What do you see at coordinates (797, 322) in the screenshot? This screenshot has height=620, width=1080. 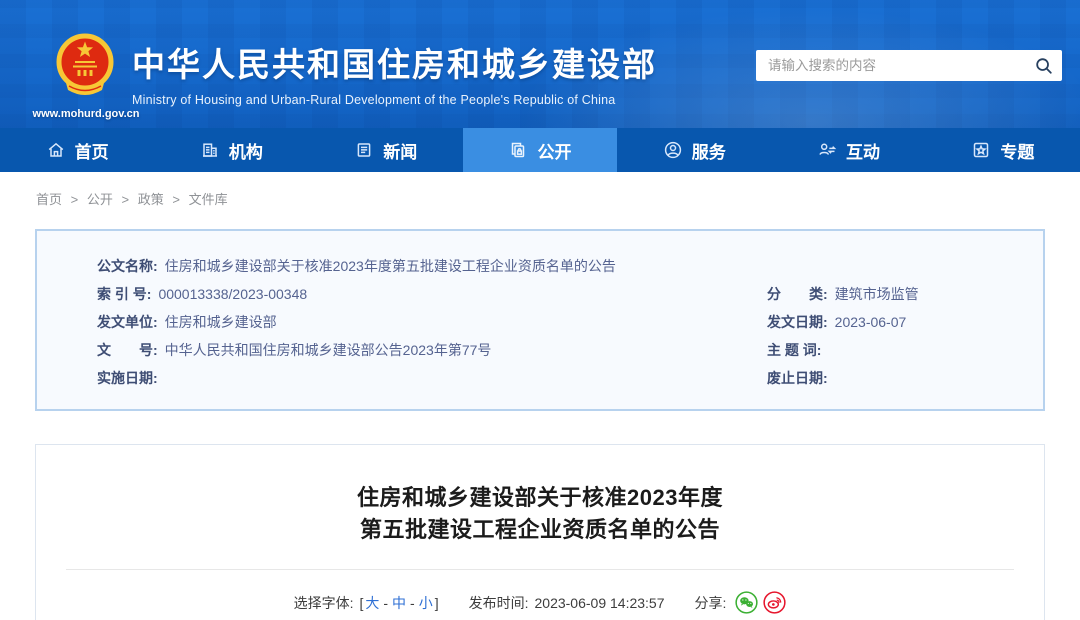 I see `issue-date-label: 发文日期:` at bounding box center [797, 322].